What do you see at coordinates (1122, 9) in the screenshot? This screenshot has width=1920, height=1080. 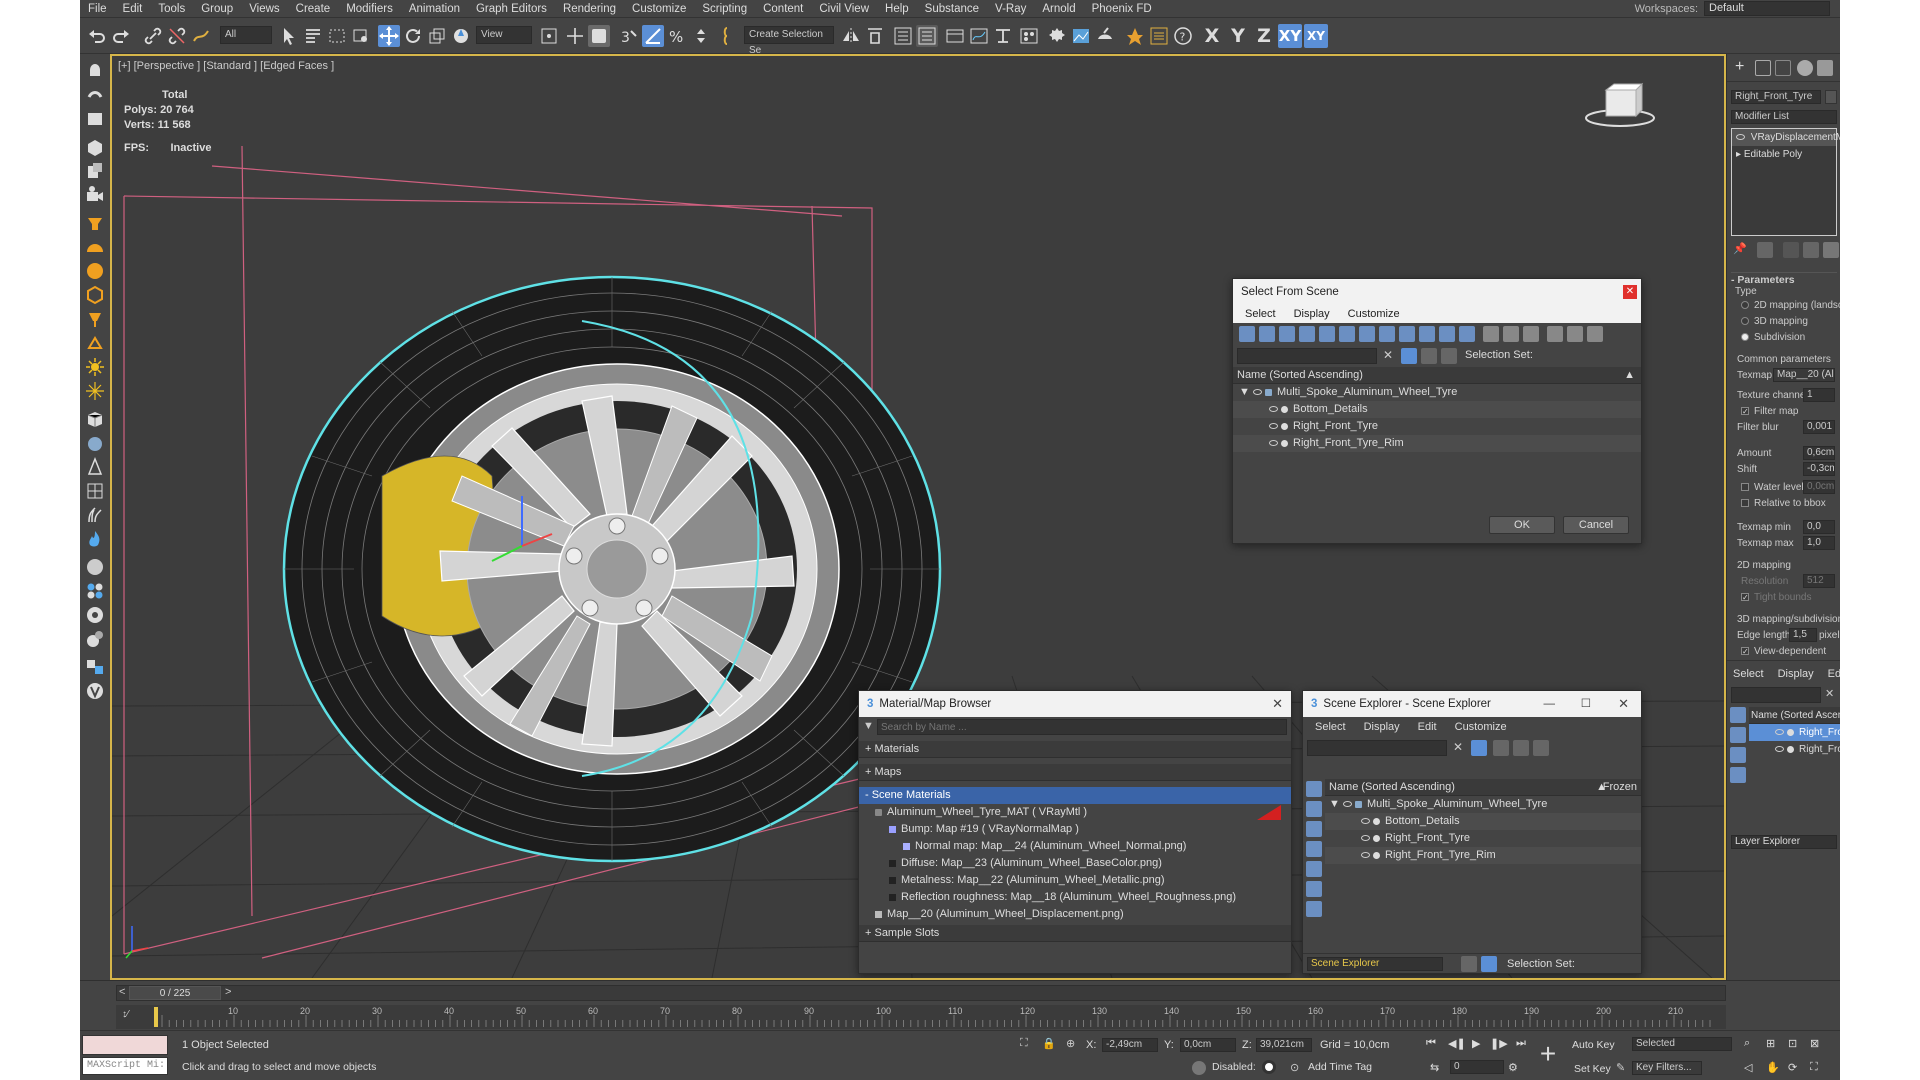 I see `menu-phoenix-fd: Phoenix FD` at bounding box center [1122, 9].